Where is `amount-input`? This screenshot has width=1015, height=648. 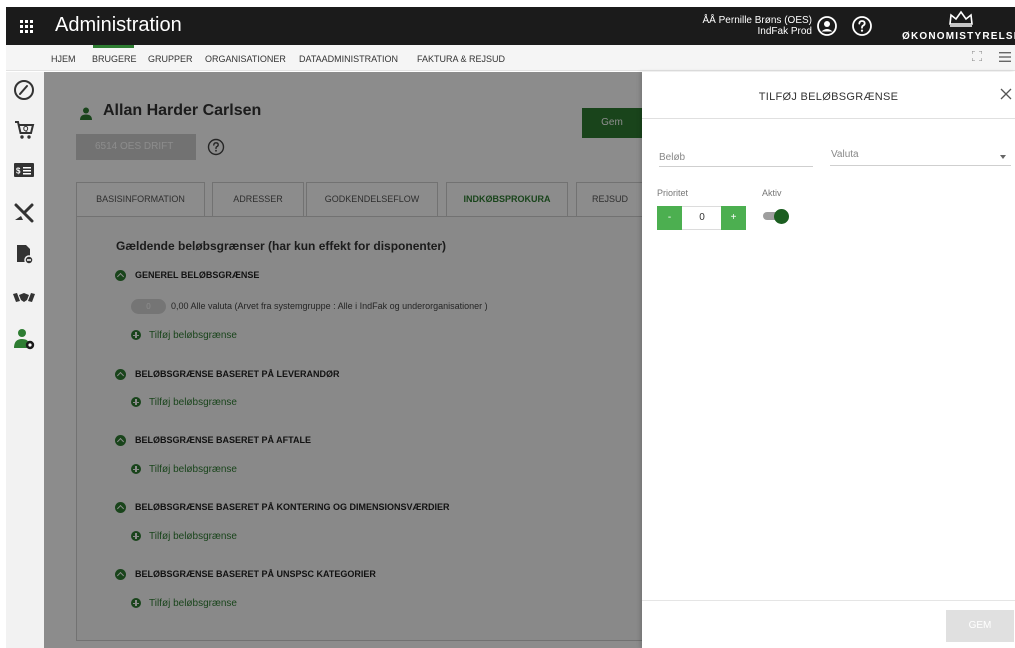 amount-input is located at coordinates (736, 158).